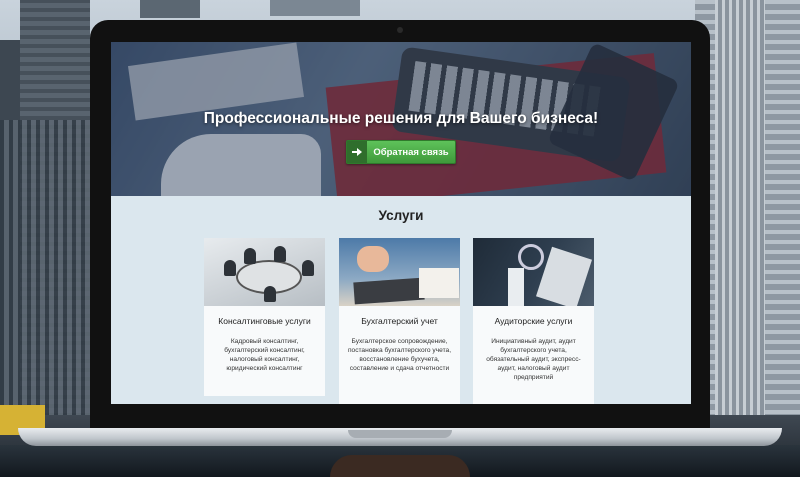 The width and height of the screenshot is (800, 477). I want to click on laptop-notch, so click(400, 434).